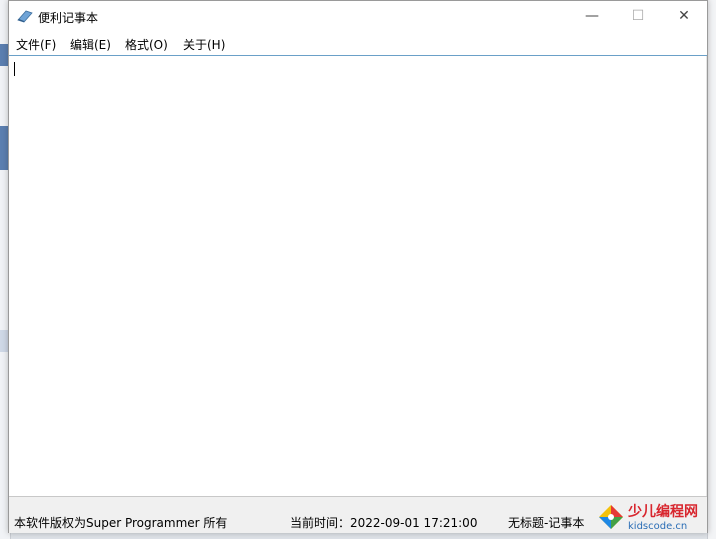 The image size is (716, 539). Describe the element at coordinates (25, 16) in the screenshot. I see `notepad-icon` at that location.